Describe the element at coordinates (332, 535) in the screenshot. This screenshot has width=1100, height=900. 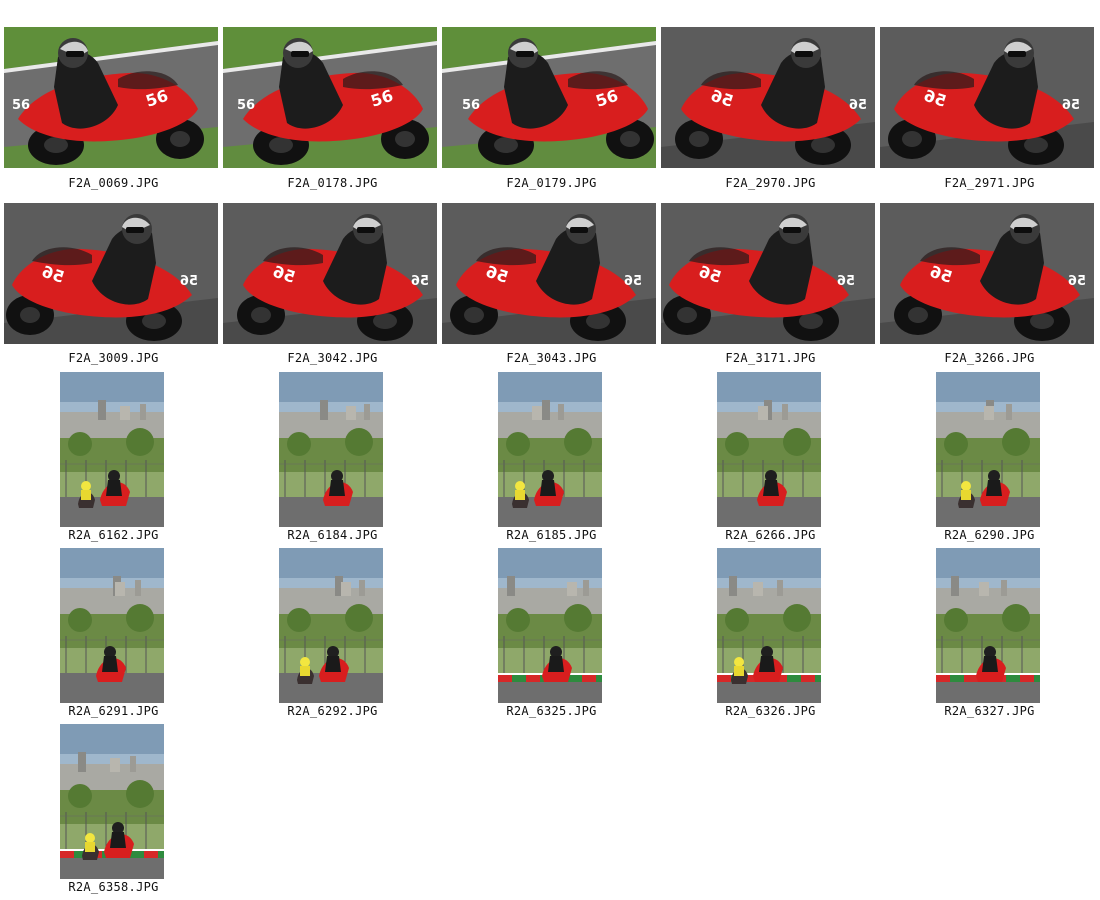
I see `thumbnail-filename: R2A_6184.JPG` at that location.